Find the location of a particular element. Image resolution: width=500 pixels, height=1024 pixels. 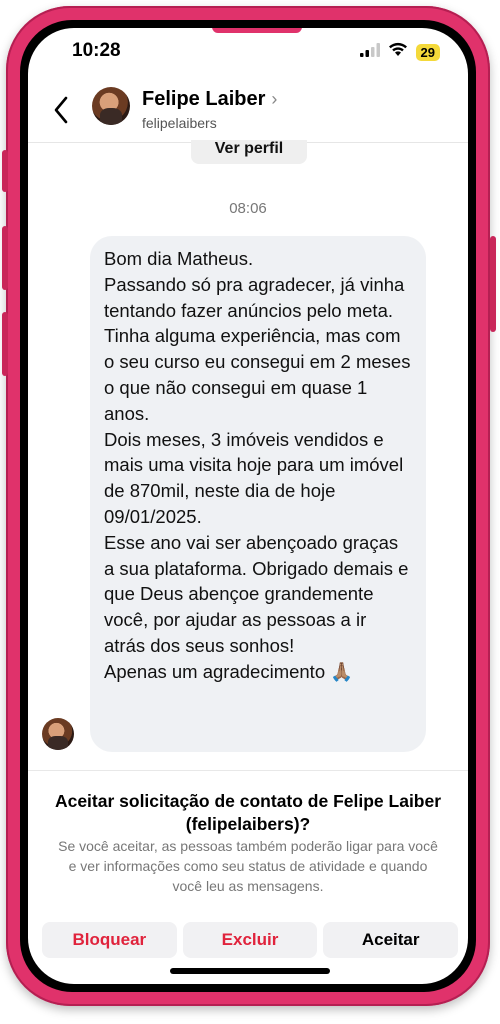

volume-down-button is located at coordinates (5, 344).